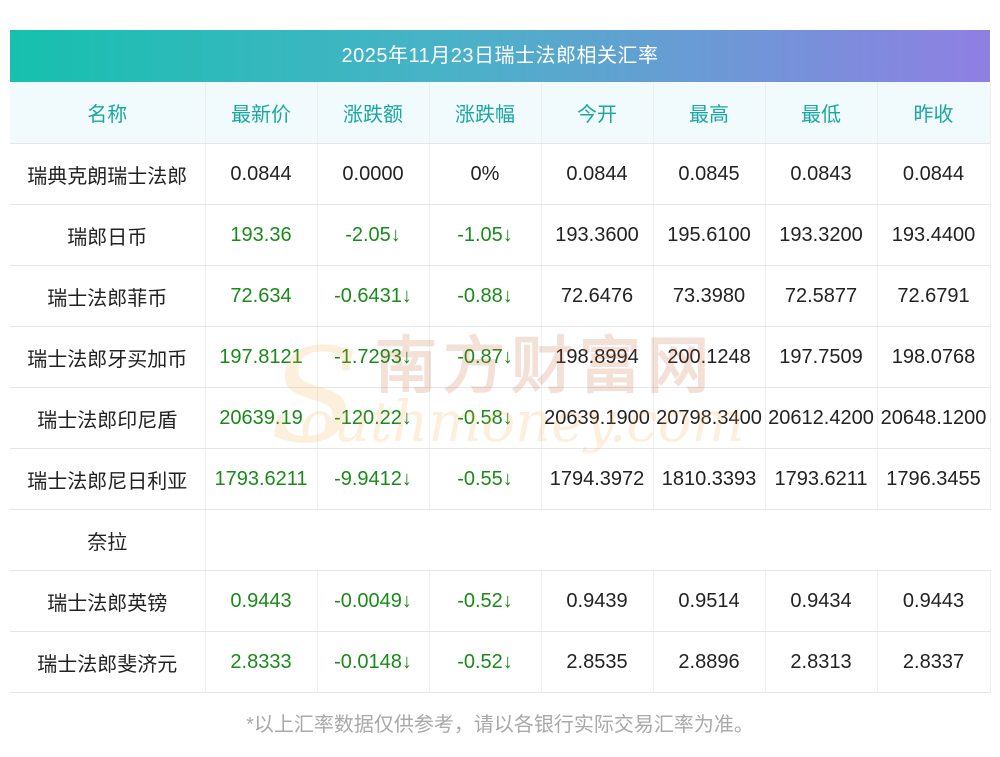  I want to click on header-prev-close: 昨收, so click(934, 113).